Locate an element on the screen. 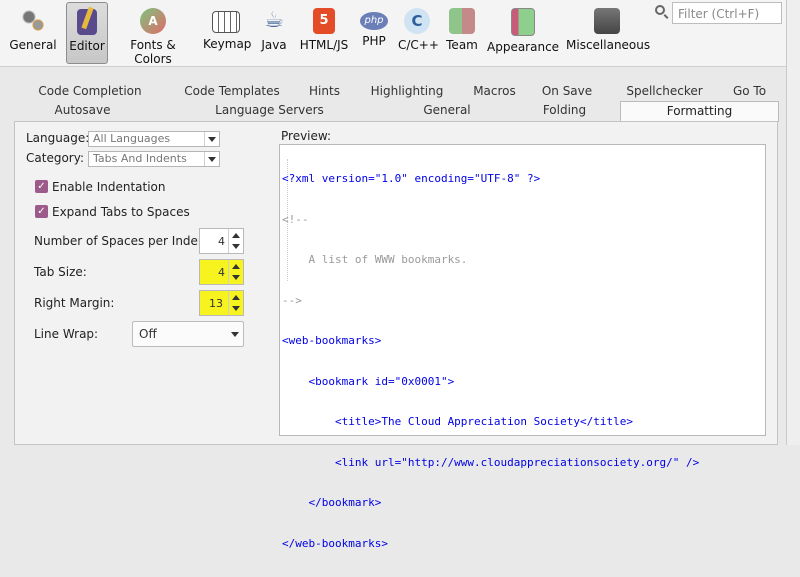  toolbar-cpp-button: C C/C++ is located at coordinates (418, 32).